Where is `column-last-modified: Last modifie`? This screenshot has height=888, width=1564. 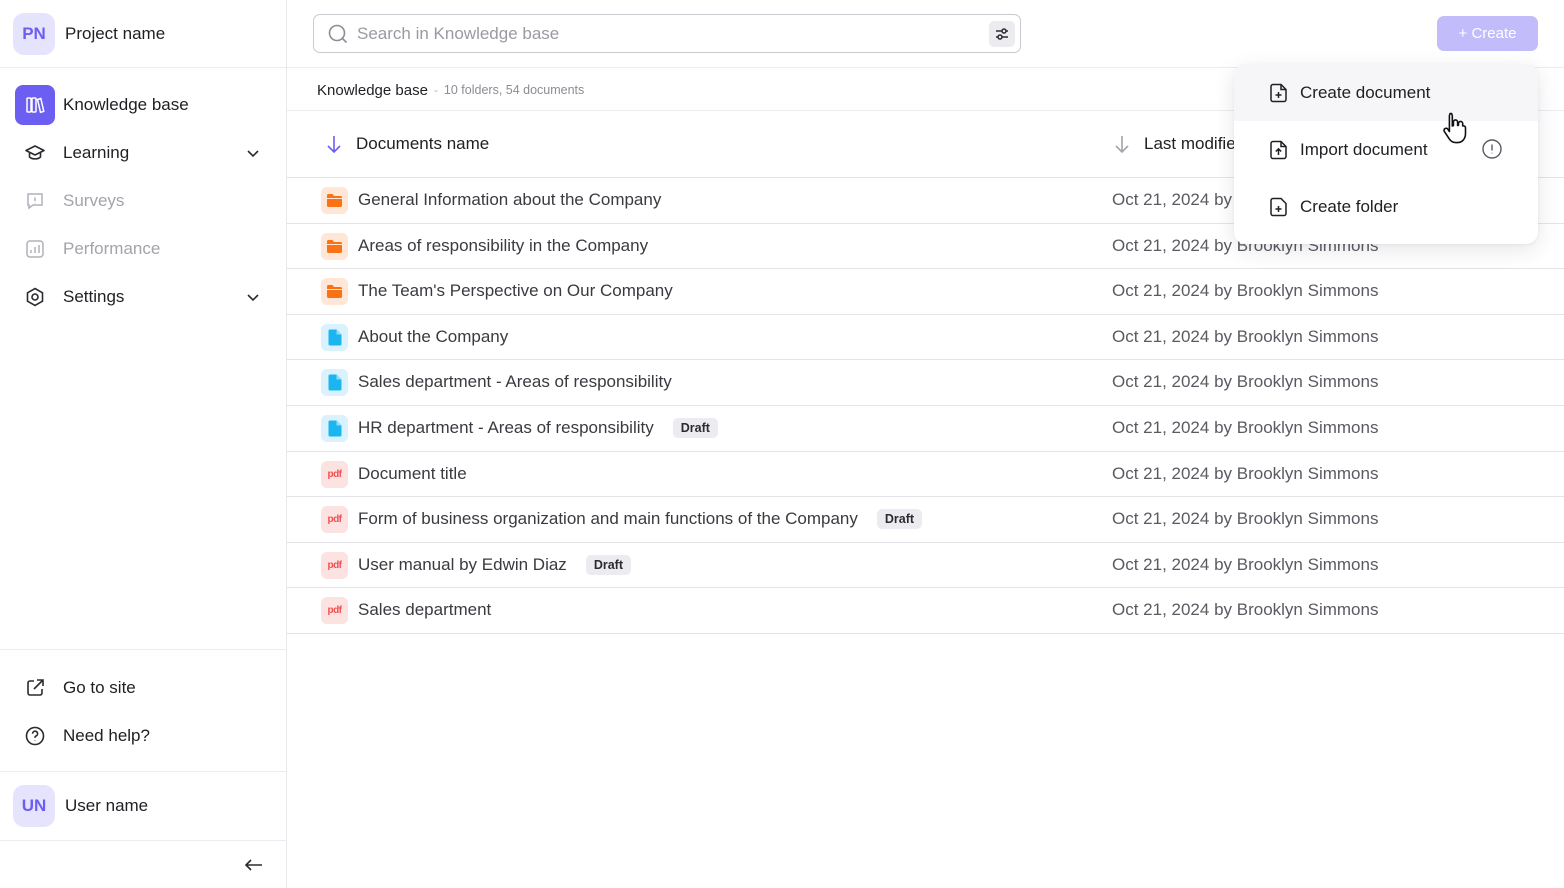 column-last-modified: Last modifie is located at coordinates (1174, 144).